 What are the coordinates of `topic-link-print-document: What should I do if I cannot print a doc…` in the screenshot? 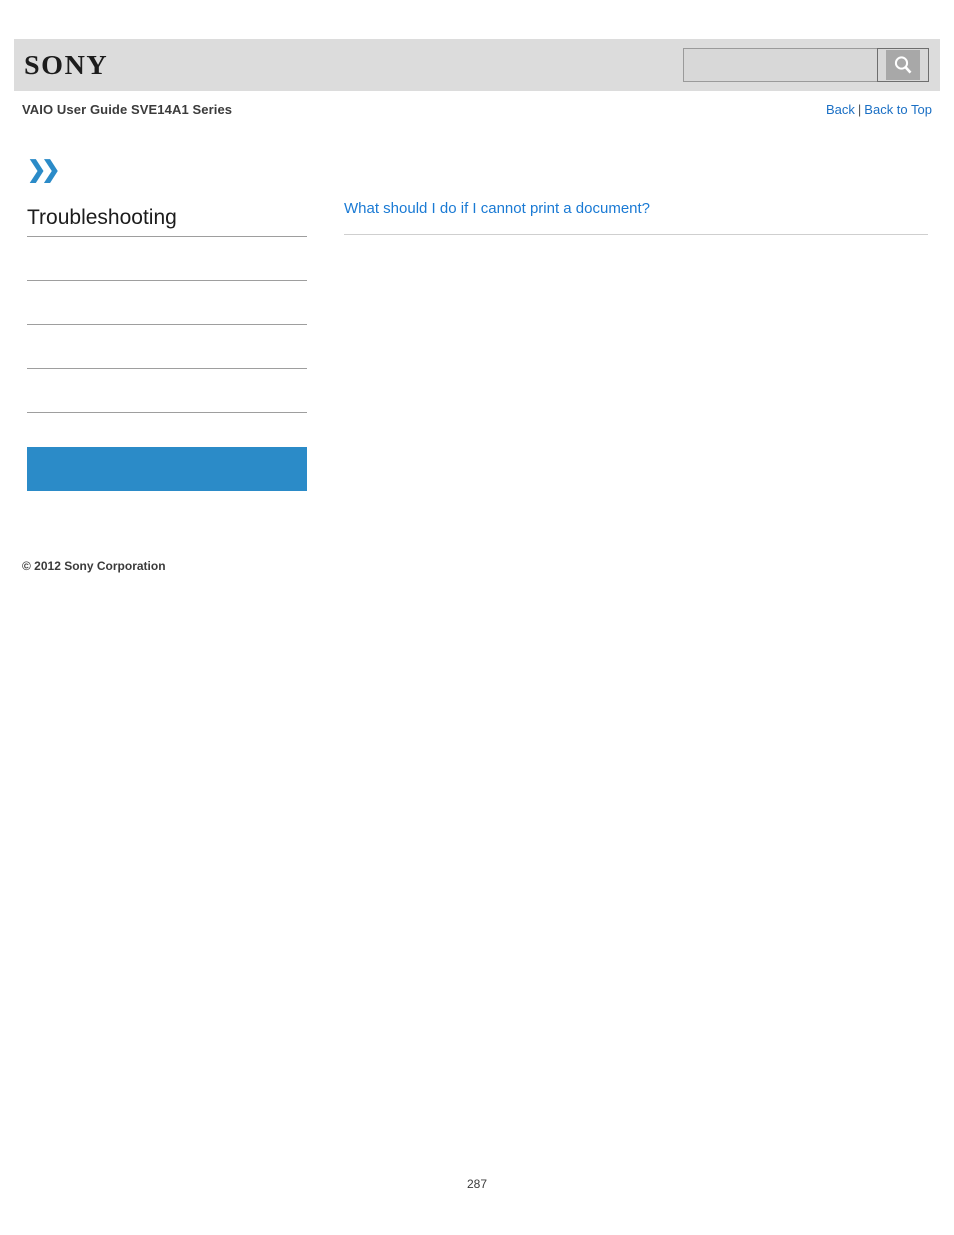 It's located at (636, 209).